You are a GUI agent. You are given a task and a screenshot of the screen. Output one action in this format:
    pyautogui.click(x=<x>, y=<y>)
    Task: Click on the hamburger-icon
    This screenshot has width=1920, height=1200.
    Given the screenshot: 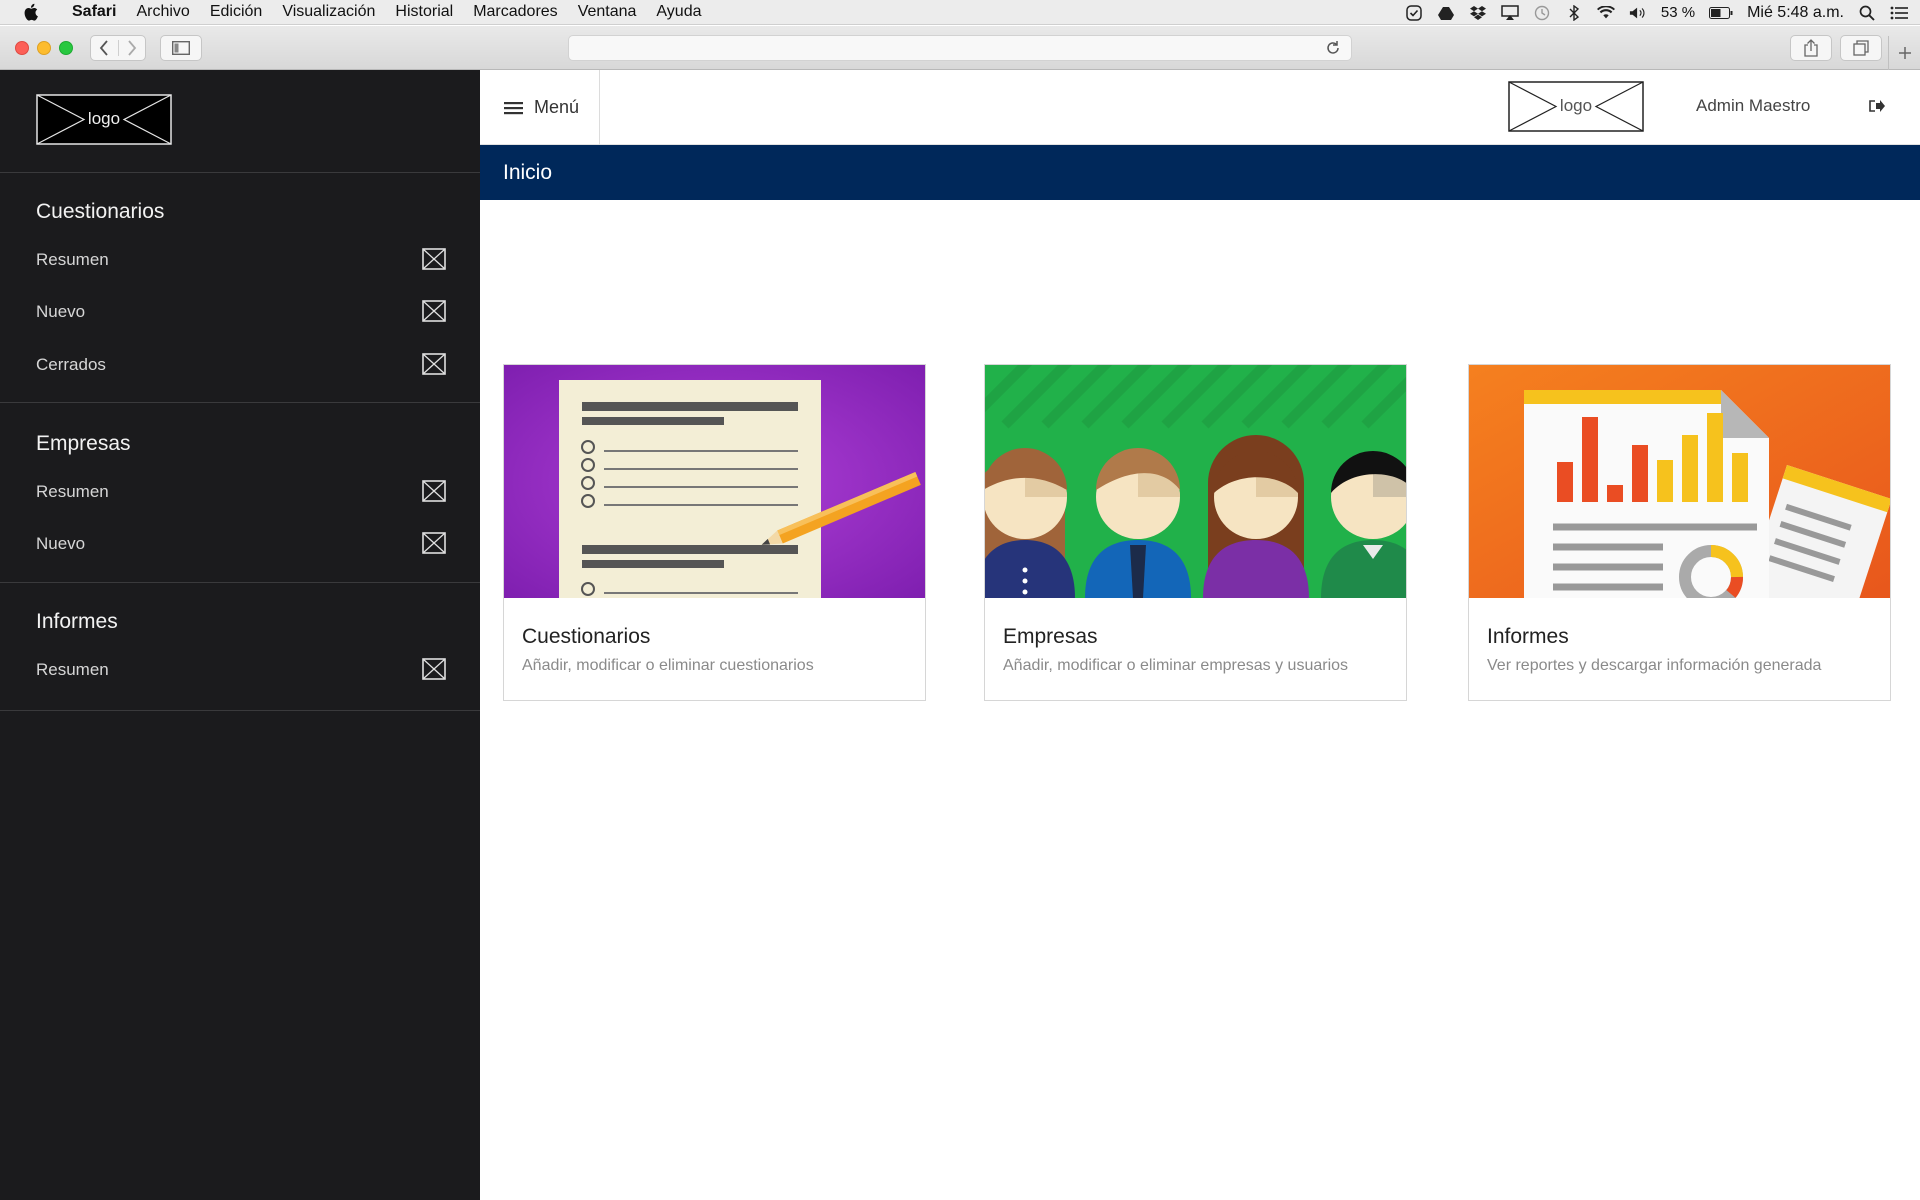 What is the action you would take?
    pyautogui.click(x=513, y=107)
    